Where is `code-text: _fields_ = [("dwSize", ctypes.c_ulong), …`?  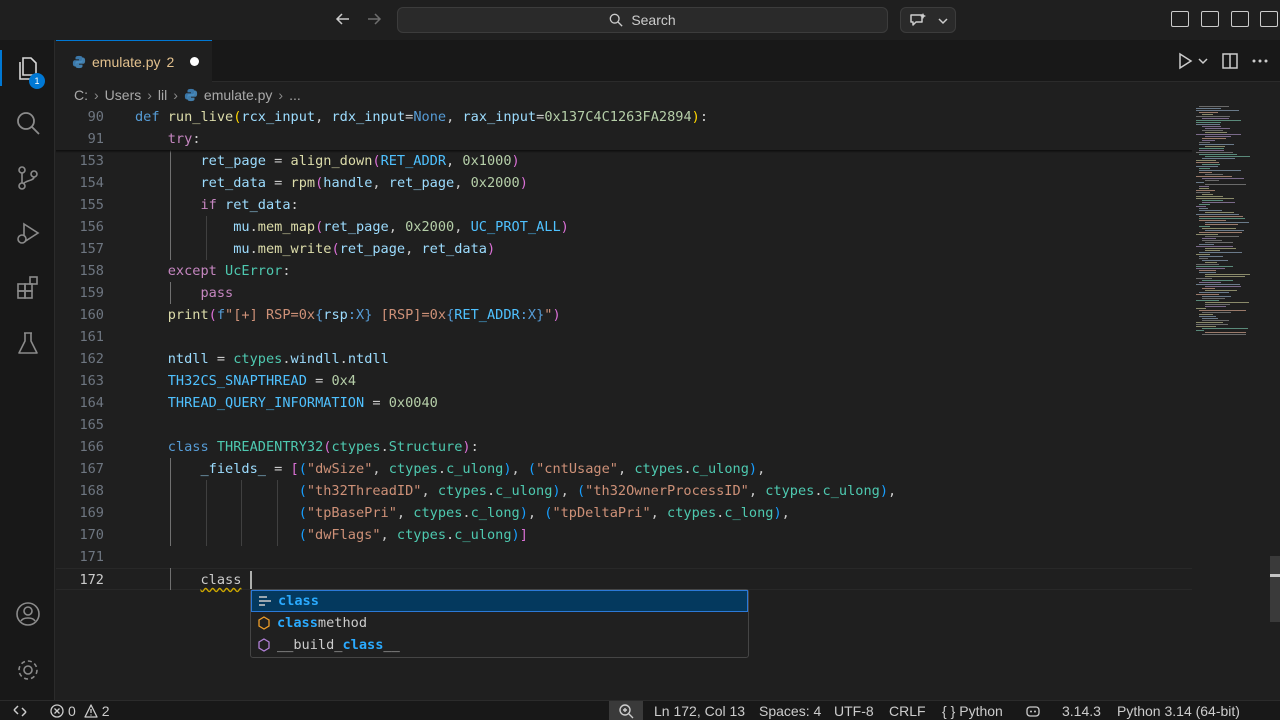 code-text: _fields_ = [("dwSize", ctypes.c_ulong), … is located at coordinates (450, 469).